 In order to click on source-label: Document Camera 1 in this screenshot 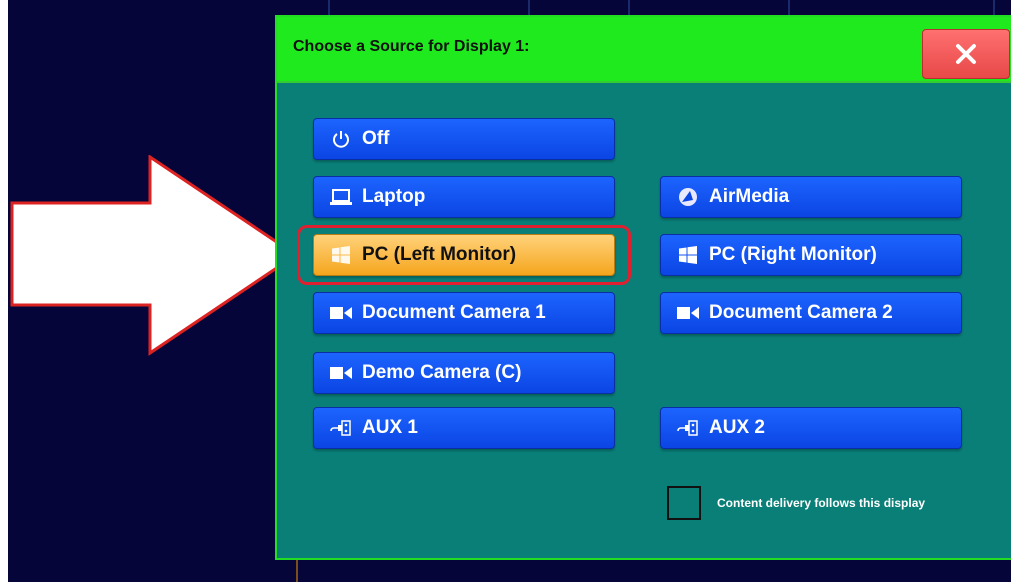, I will do `click(454, 312)`.